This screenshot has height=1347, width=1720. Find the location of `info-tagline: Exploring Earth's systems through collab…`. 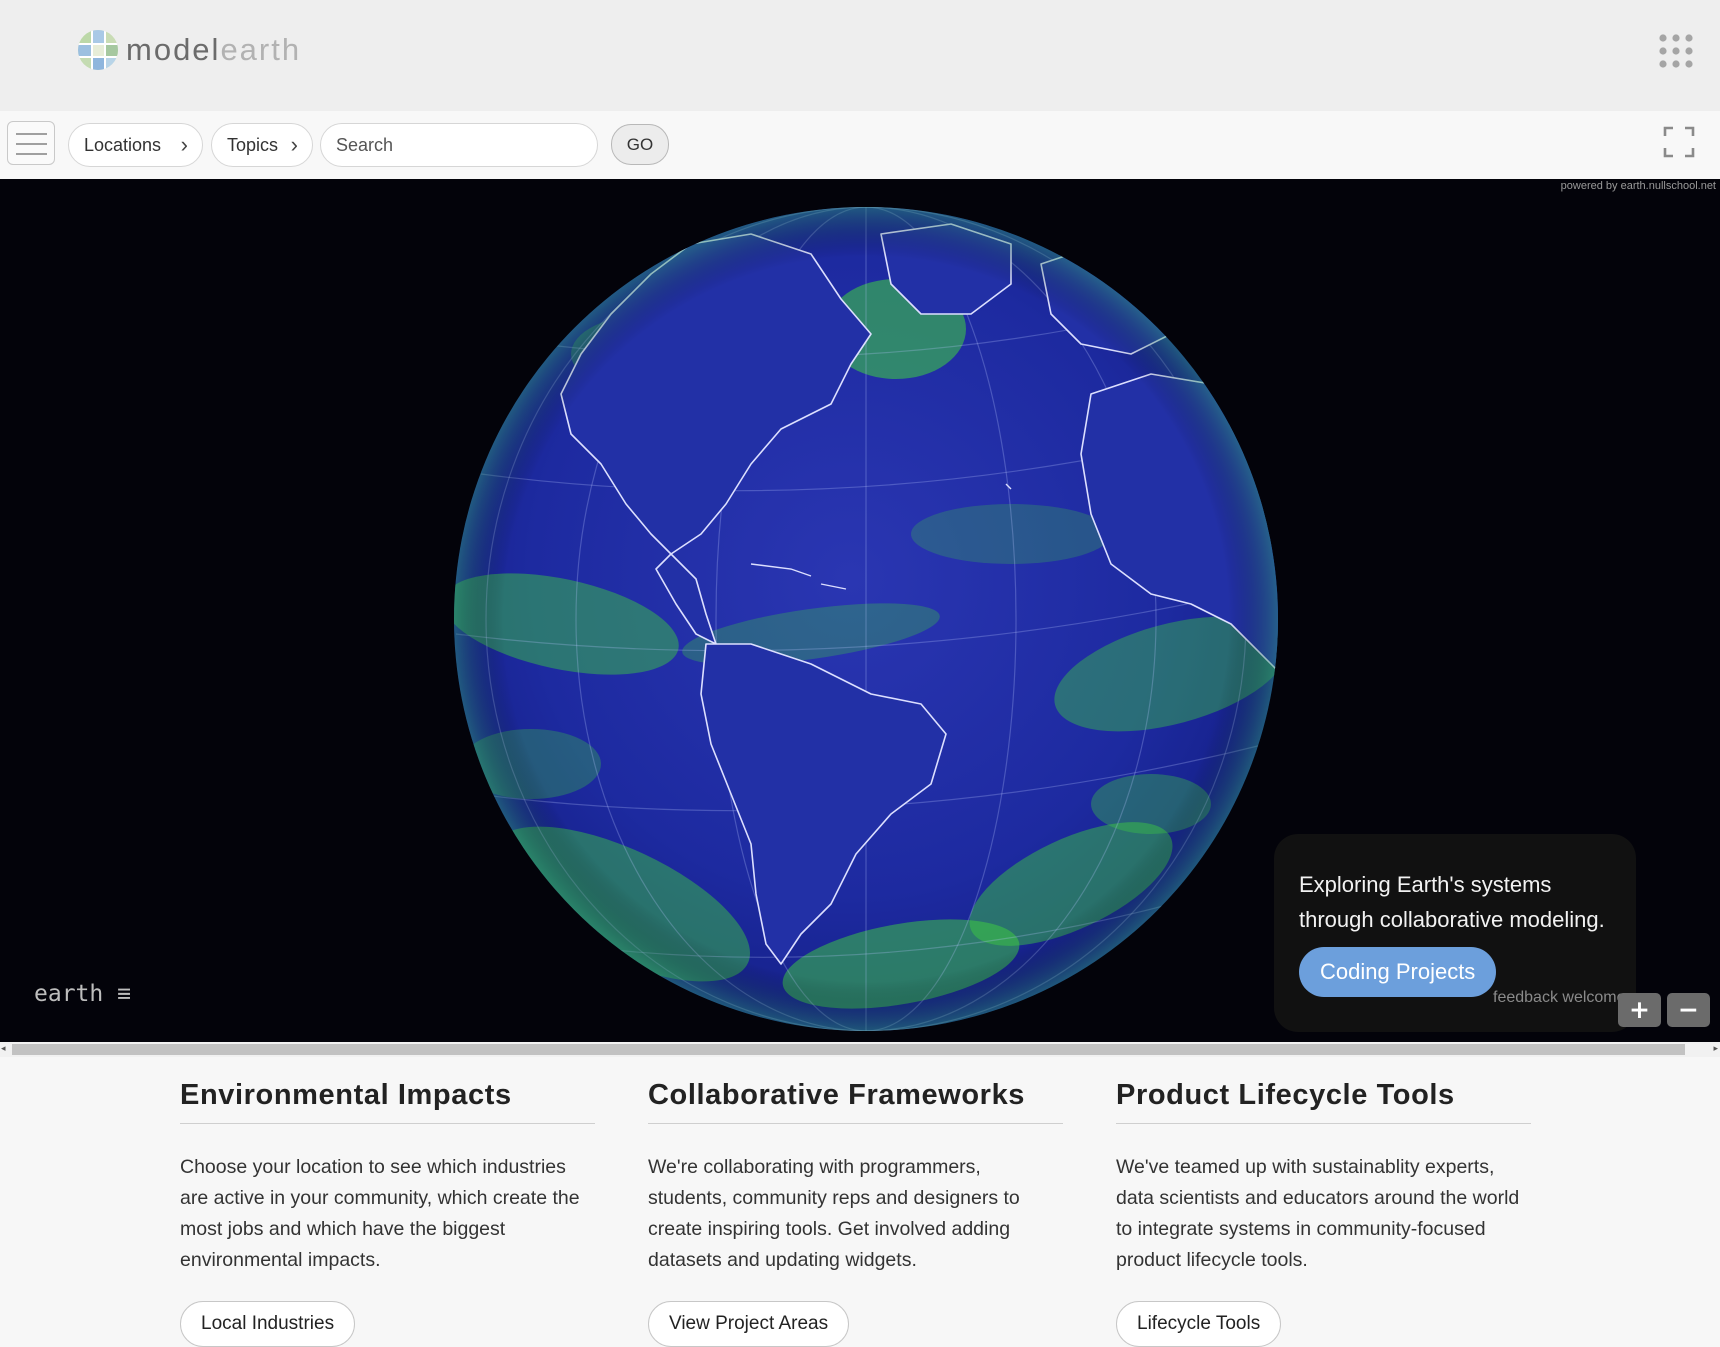

info-tagline: Exploring Earth's systems through collab… is located at coordinates (1452, 902).